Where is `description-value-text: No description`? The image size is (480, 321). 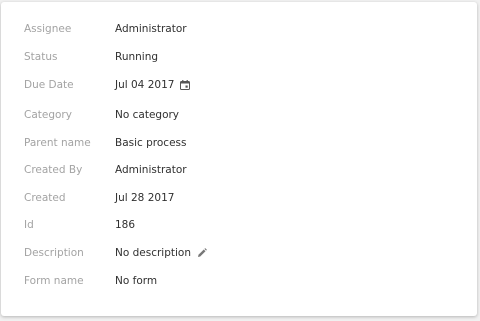
description-value-text: No description is located at coordinates (153, 253).